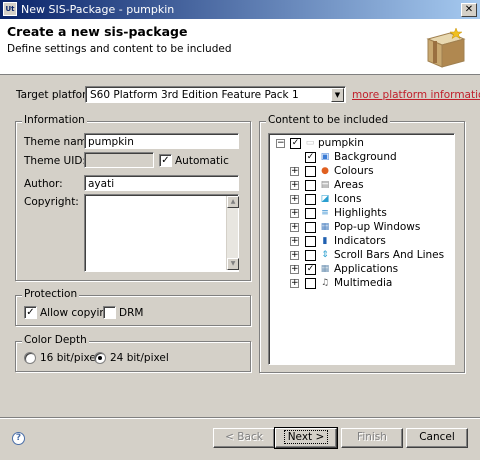 The image size is (480, 460). What do you see at coordinates (328, 120) in the screenshot?
I see `content-group-title: Content to be included` at bounding box center [328, 120].